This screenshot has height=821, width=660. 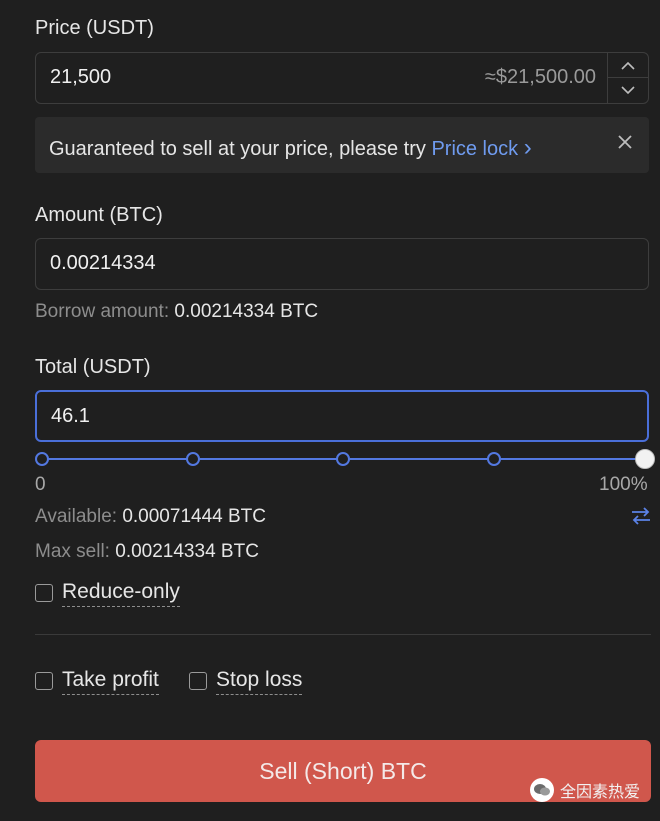 I want to click on amount-input: 0.00214334, so click(x=342, y=264).